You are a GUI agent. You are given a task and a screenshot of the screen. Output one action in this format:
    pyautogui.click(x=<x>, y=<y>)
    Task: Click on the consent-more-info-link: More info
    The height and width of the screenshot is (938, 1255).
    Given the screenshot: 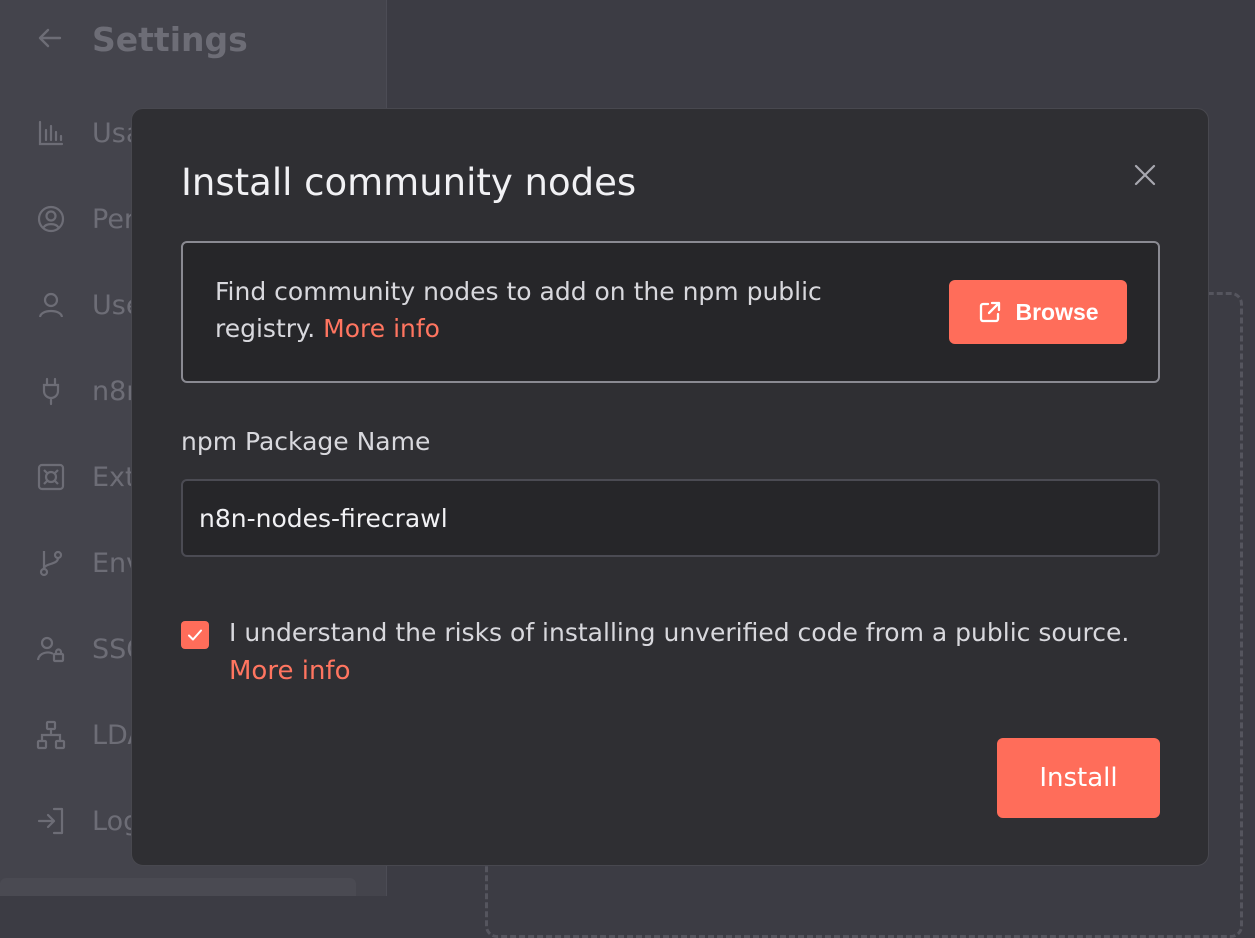 What is the action you would take?
    pyautogui.click(x=694, y=671)
    